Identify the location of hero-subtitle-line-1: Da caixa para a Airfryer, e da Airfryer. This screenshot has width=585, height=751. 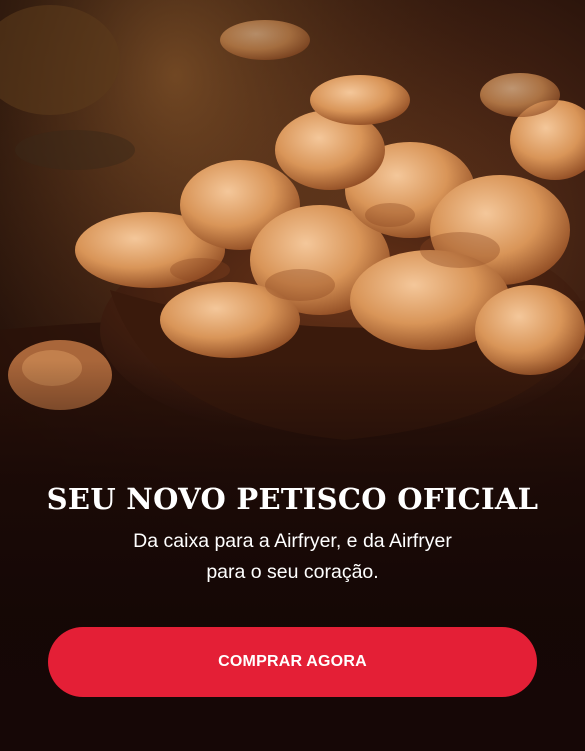
(292, 541).